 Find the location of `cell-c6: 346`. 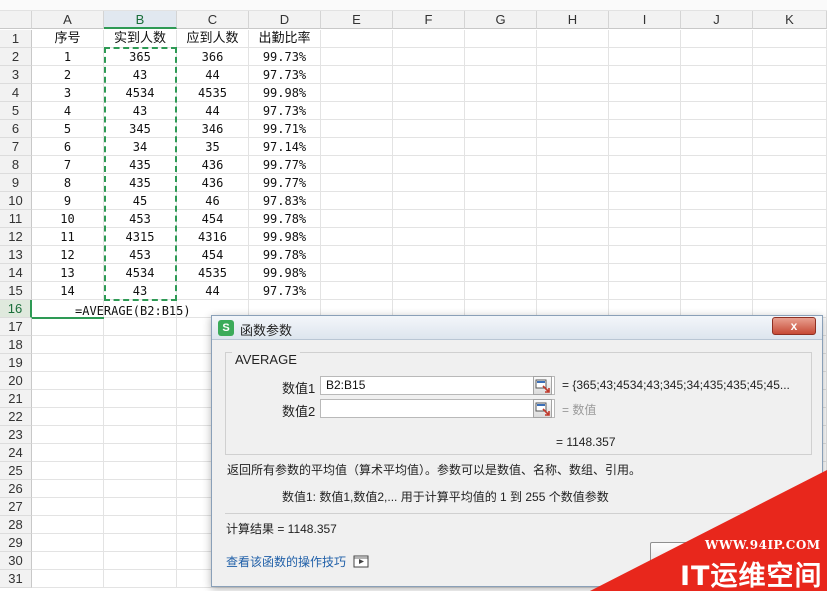

cell-c6: 346 is located at coordinates (213, 129).